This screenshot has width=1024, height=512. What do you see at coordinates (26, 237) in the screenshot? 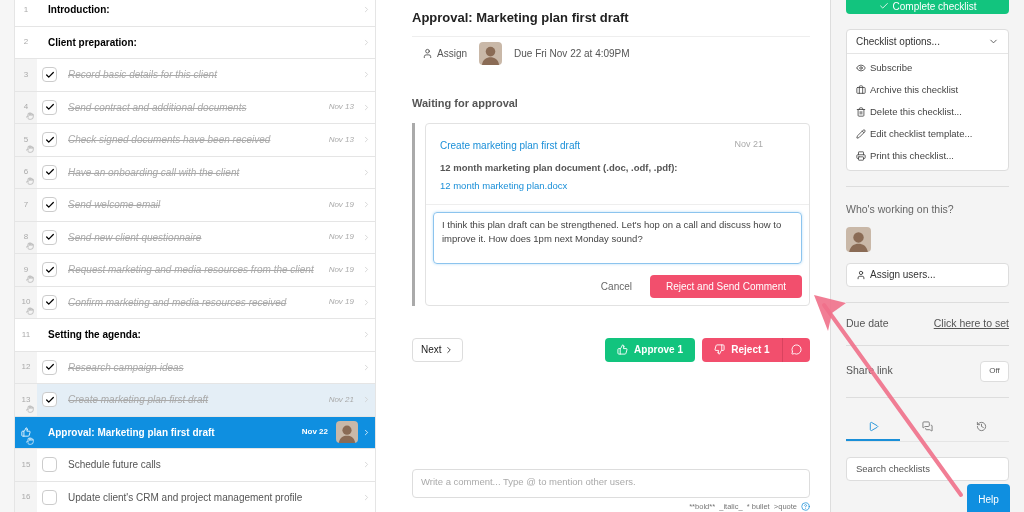
I see `row-number: 8` at bounding box center [26, 237].